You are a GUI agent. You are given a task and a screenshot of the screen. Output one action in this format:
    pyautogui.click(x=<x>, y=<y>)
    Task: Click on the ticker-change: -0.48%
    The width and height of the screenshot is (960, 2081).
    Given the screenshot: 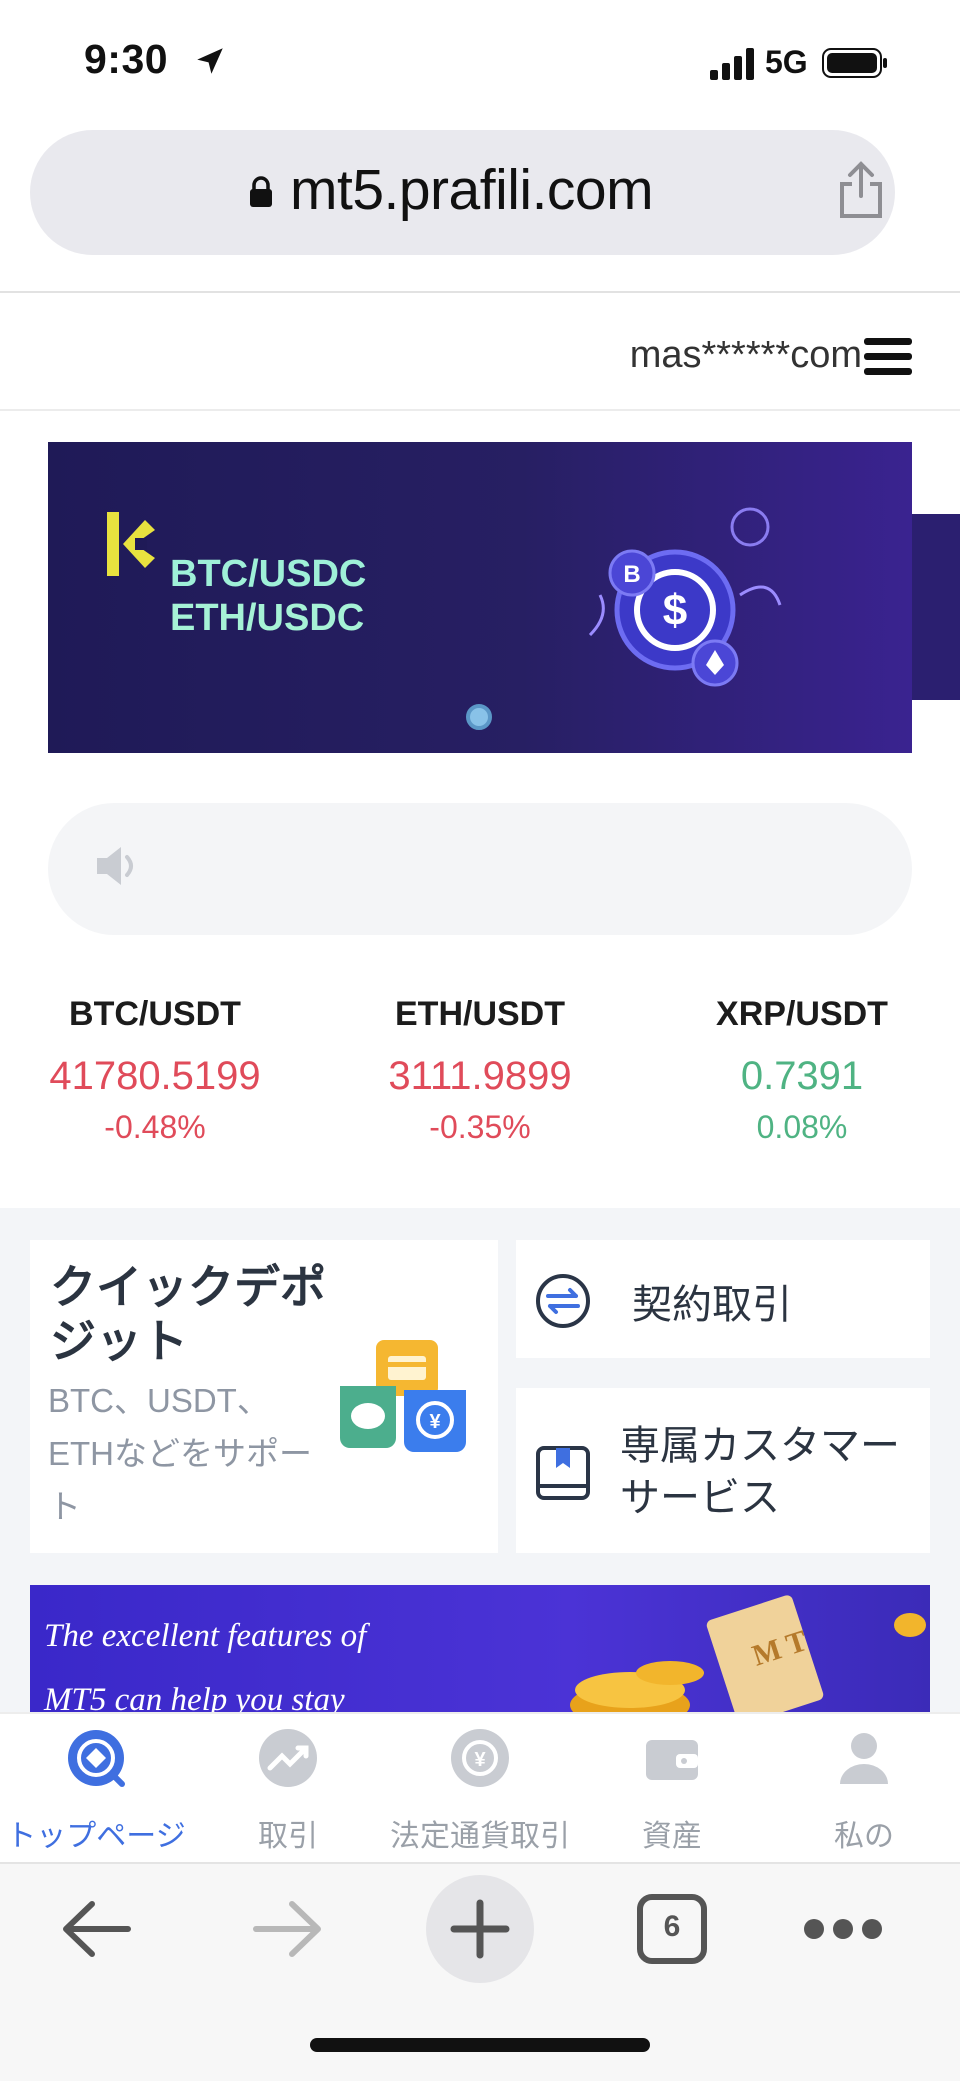 What is the action you would take?
    pyautogui.click(x=155, y=1127)
    